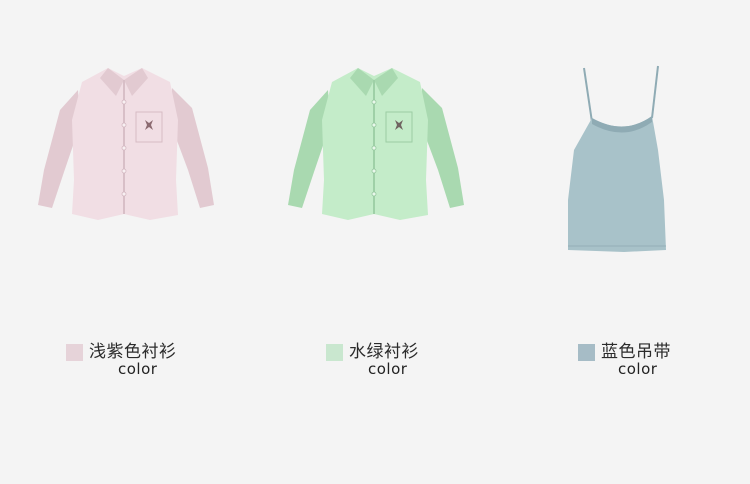 The width and height of the screenshot is (750, 484). I want to click on green-shirt-image, so click(376, 144).